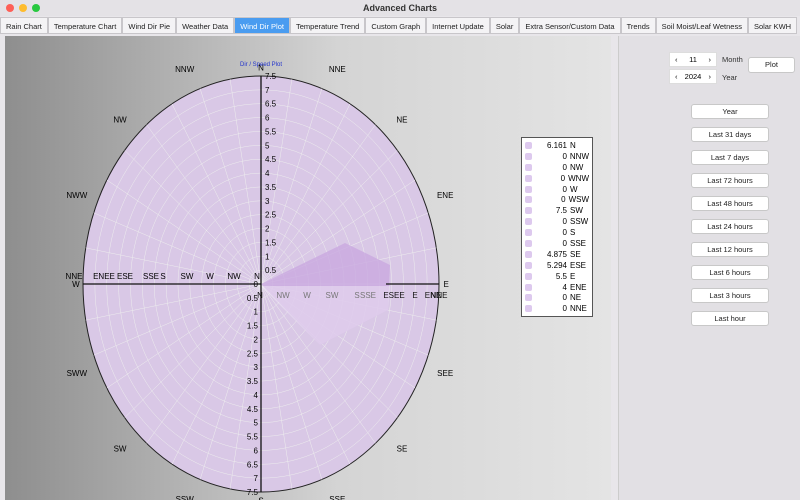 The width and height of the screenshot is (800, 500). Describe the element at coordinates (439, 295) in the screenshot. I see `axis-label-right: NNE` at that location.